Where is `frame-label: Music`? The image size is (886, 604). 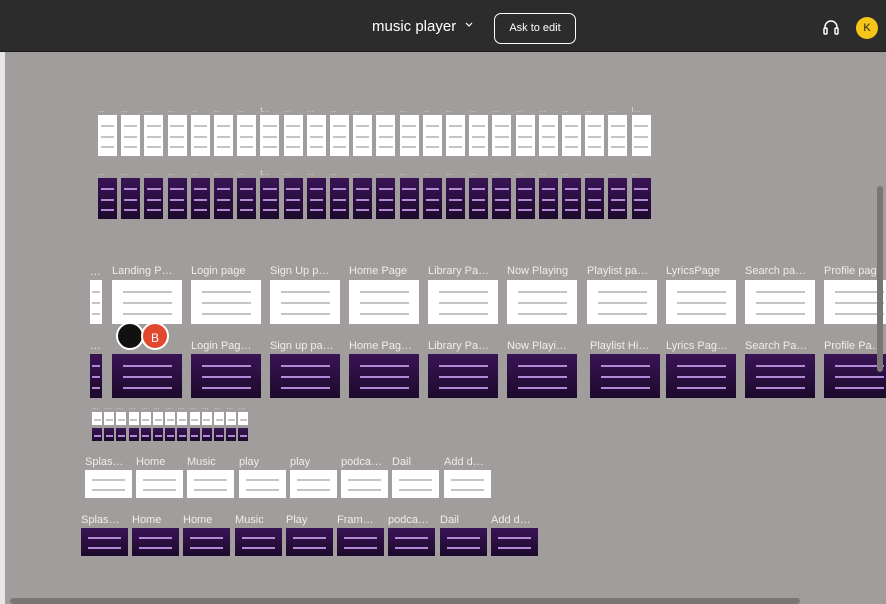
frame-label: Music is located at coordinates (249, 520).